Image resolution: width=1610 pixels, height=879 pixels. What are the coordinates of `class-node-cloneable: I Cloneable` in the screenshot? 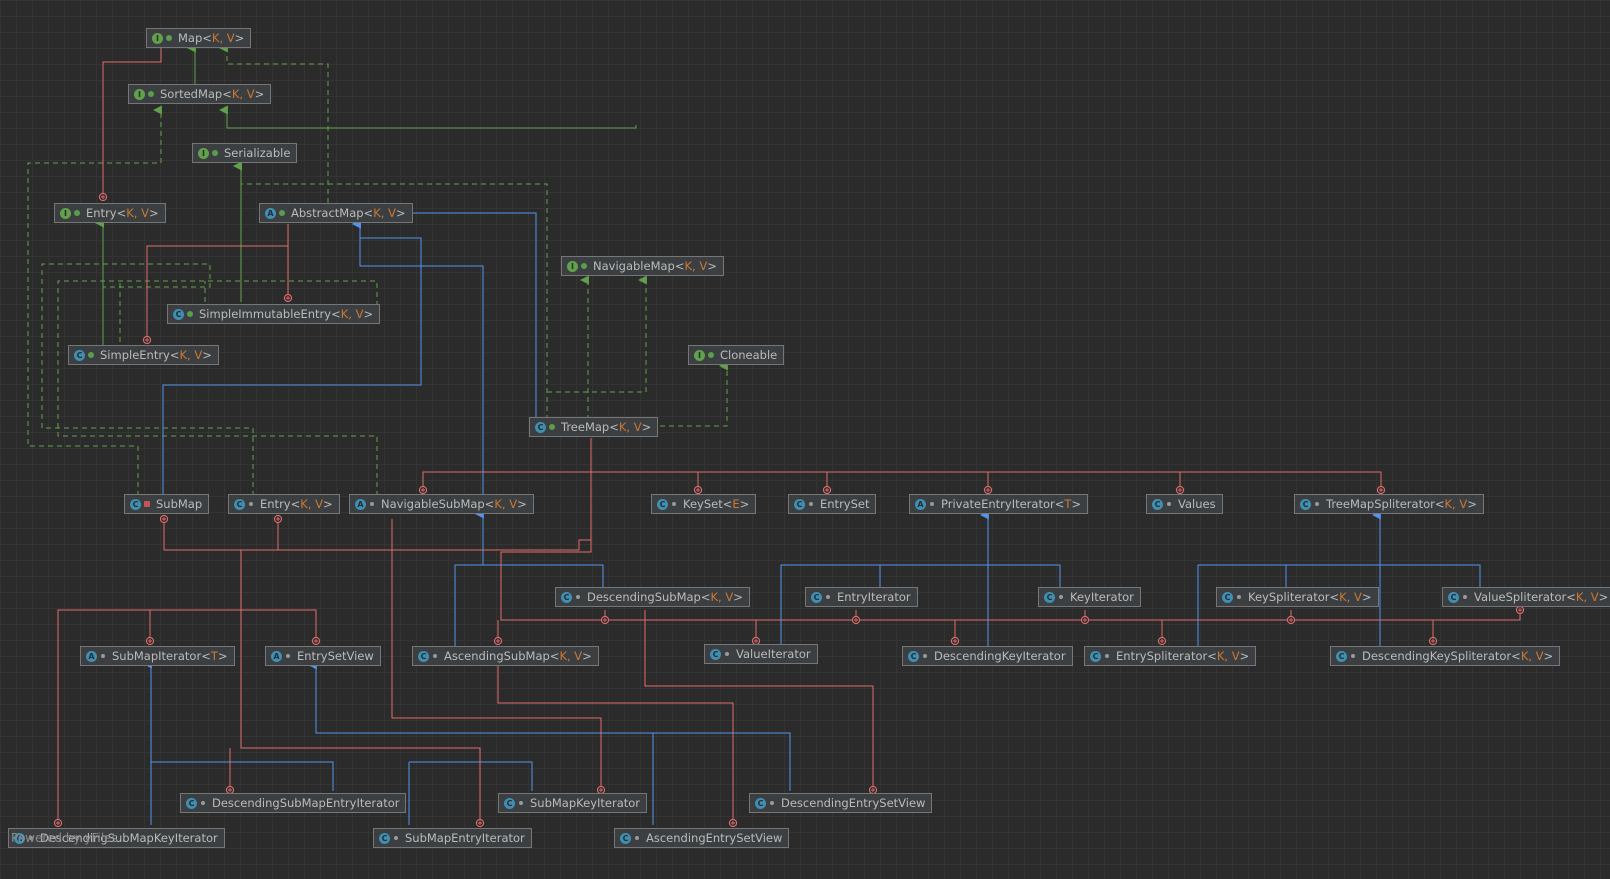 It's located at (736, 355).